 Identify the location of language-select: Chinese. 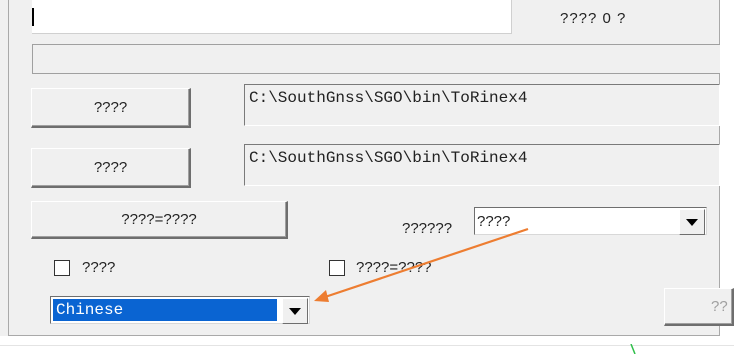
(180, 310).